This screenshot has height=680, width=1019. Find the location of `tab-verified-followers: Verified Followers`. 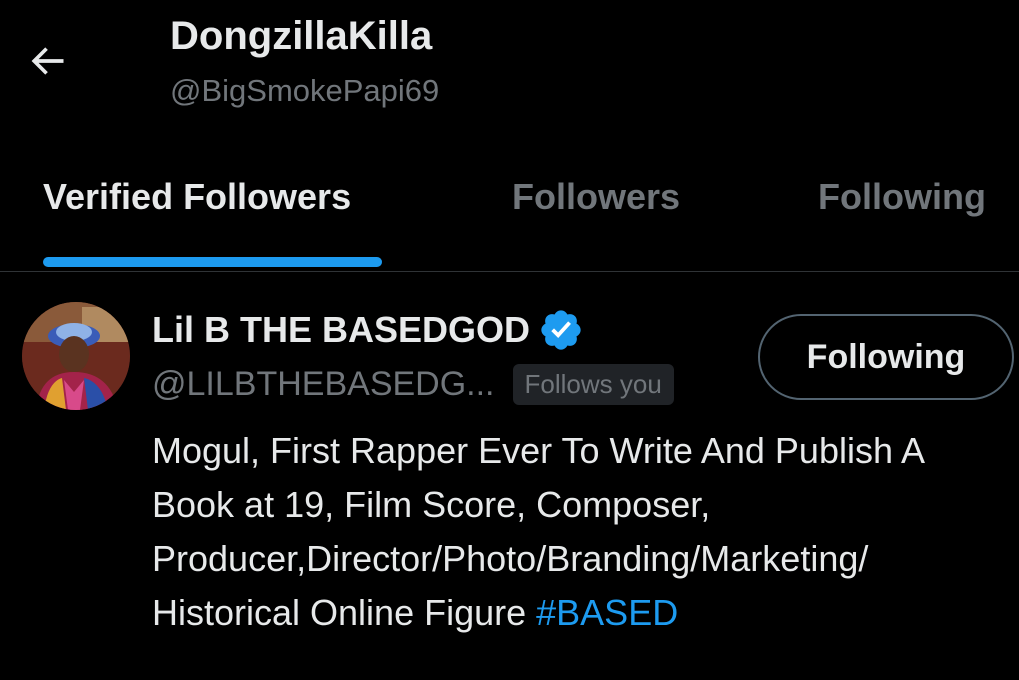

tab-verified-followers: Verified Followers is located at coordinates (197, 197).